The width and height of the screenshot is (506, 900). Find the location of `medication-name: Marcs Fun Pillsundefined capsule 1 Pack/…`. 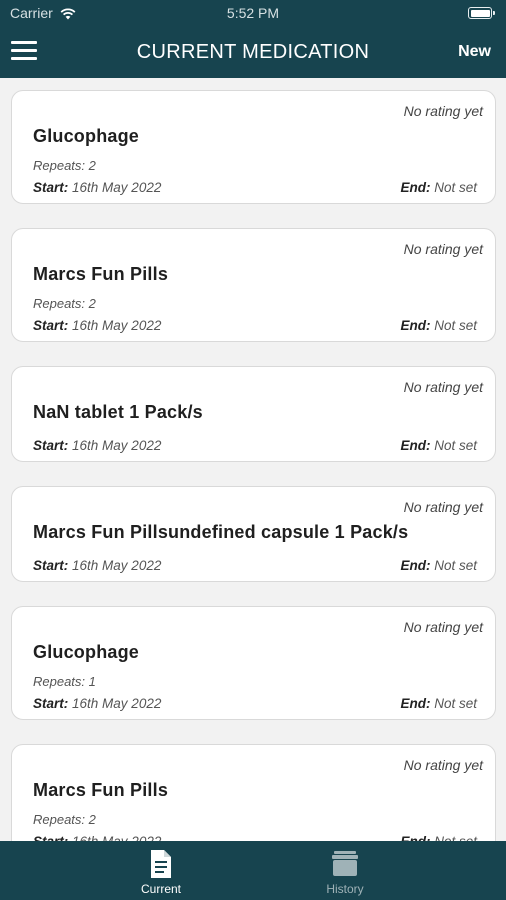

medication-name: Marcs Fun Pillsundefined capsule 1 Pack/… is located at coordinates (221, 532).